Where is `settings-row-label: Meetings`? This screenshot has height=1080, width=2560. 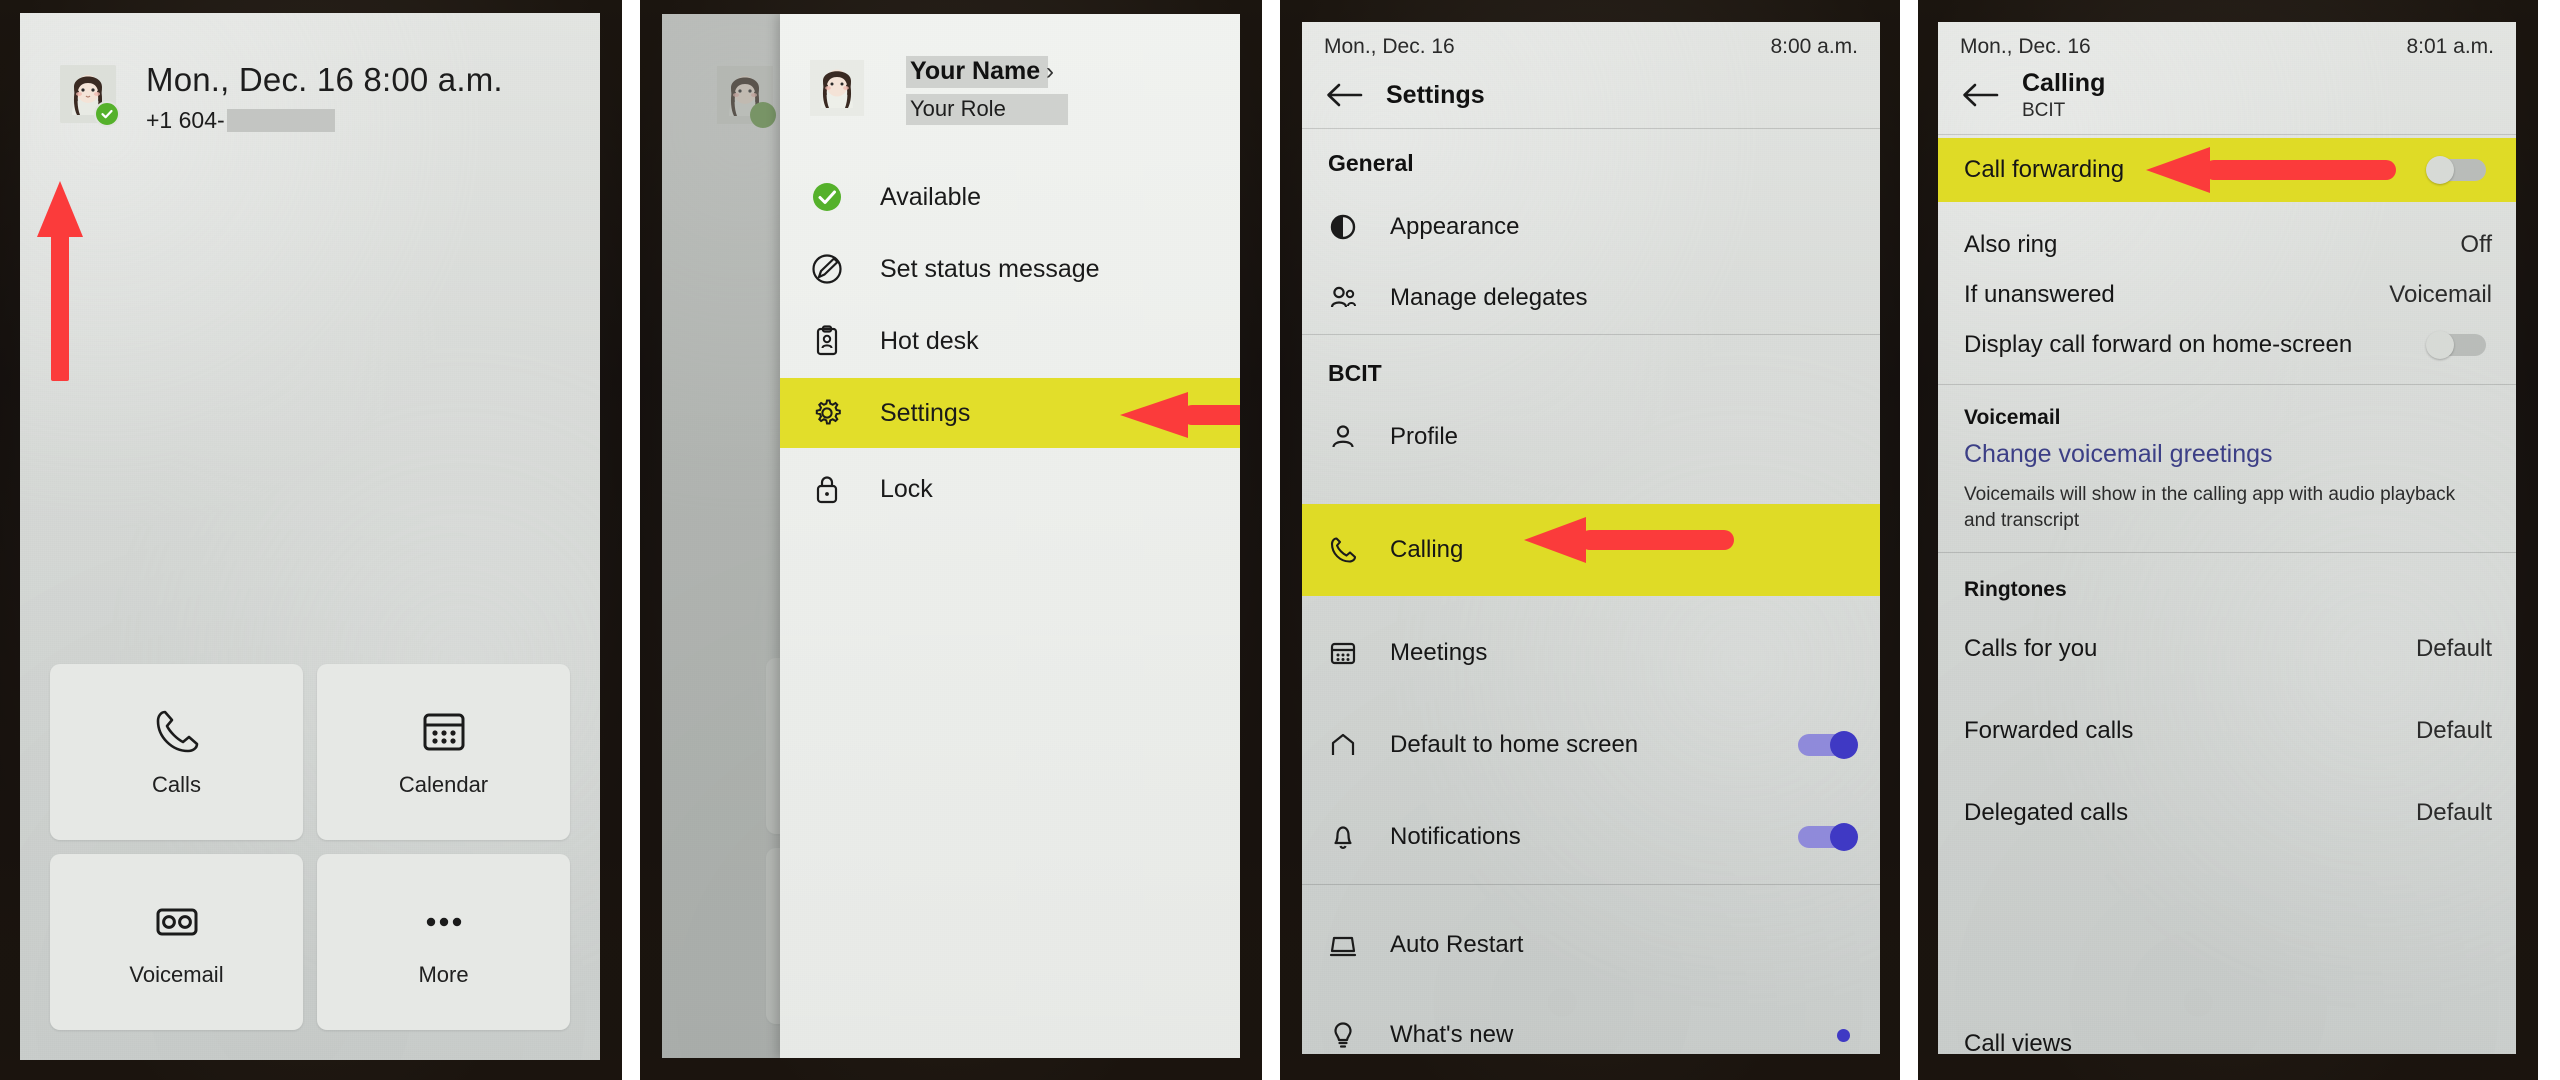 settings-row-label: Meetings is located at coordinates (1439, 652).